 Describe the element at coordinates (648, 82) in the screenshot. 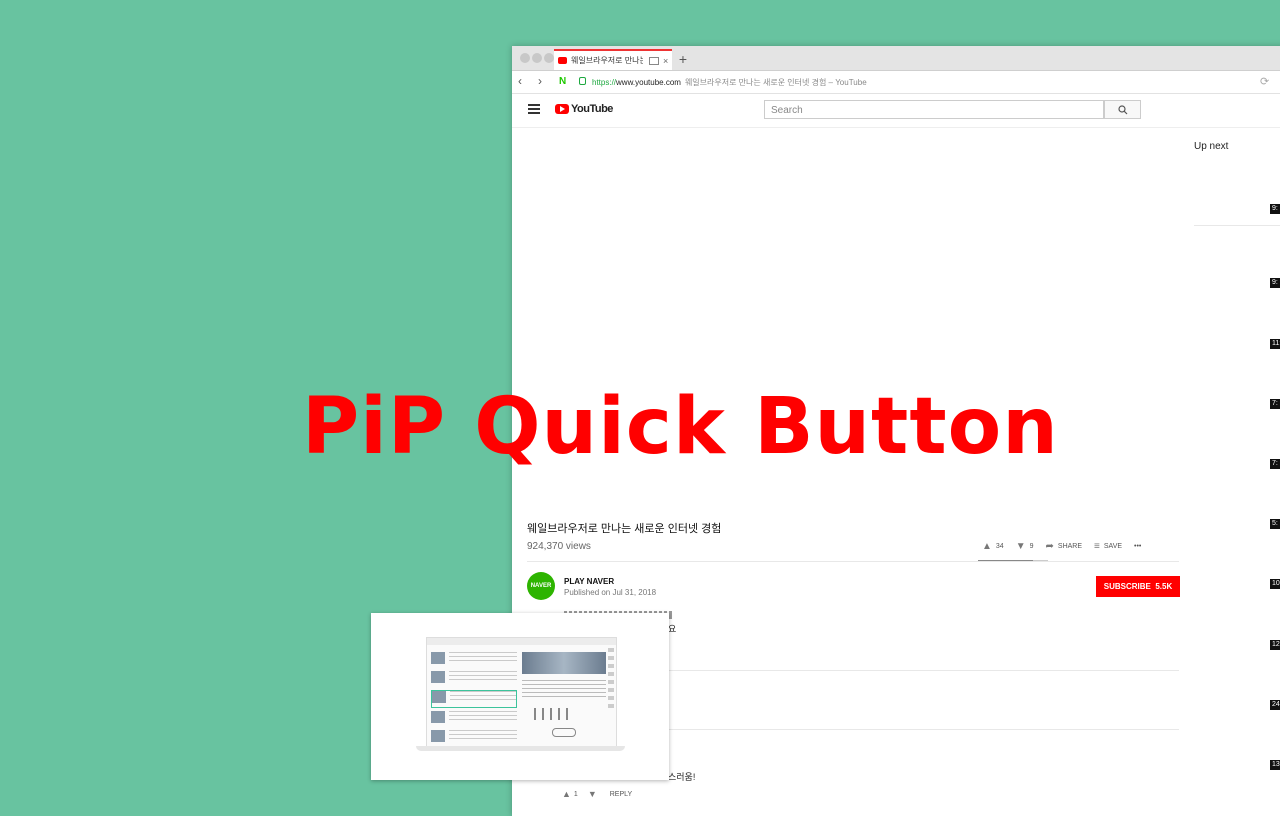

I see `url-host: www.youtube.com` at that location.